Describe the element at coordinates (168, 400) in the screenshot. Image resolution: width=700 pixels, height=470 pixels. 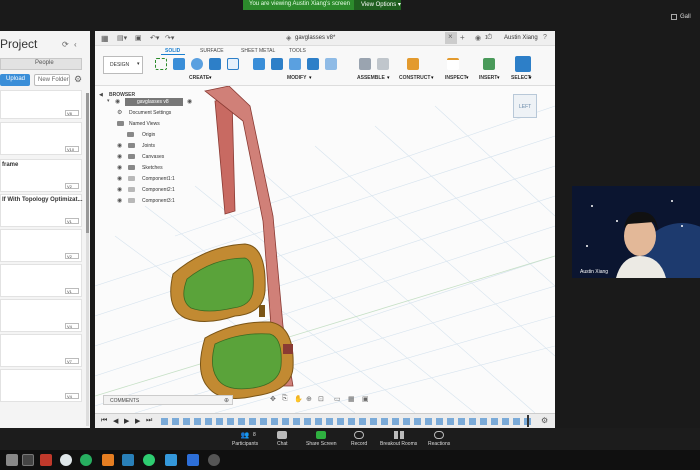
I see `comments-panel: COMMENTS ⊕` at that location.